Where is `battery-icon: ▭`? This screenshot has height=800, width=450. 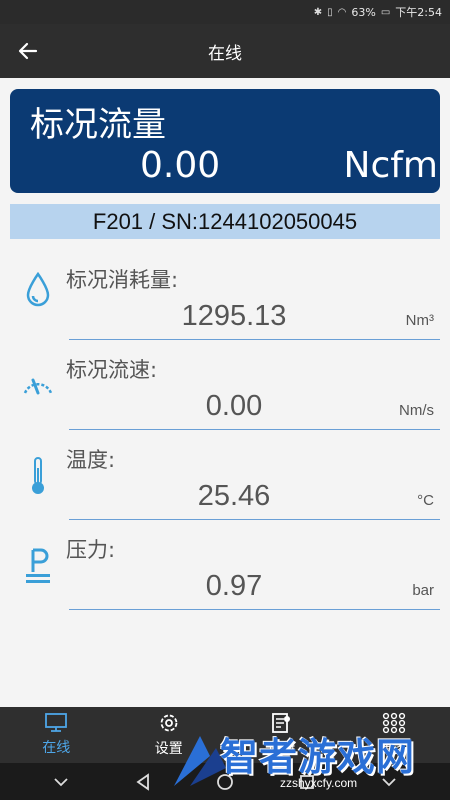 battery-icon: ▭ is located at coordinates (385, 12).